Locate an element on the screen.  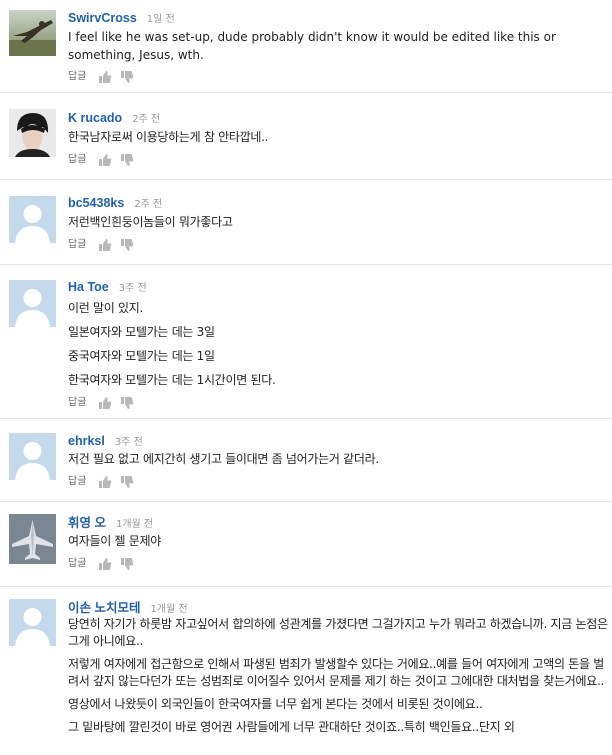
comment-item: bc5438ks 2주 전 저런백인흰둥이놈들이 뭐가좋다고 답글 is located at coordinates (306, 222).